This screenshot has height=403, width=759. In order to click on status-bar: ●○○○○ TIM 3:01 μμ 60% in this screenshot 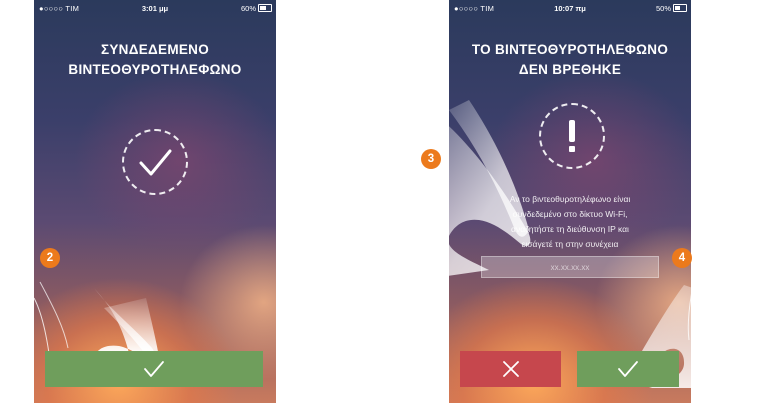, I will do `click(155, 8)`.